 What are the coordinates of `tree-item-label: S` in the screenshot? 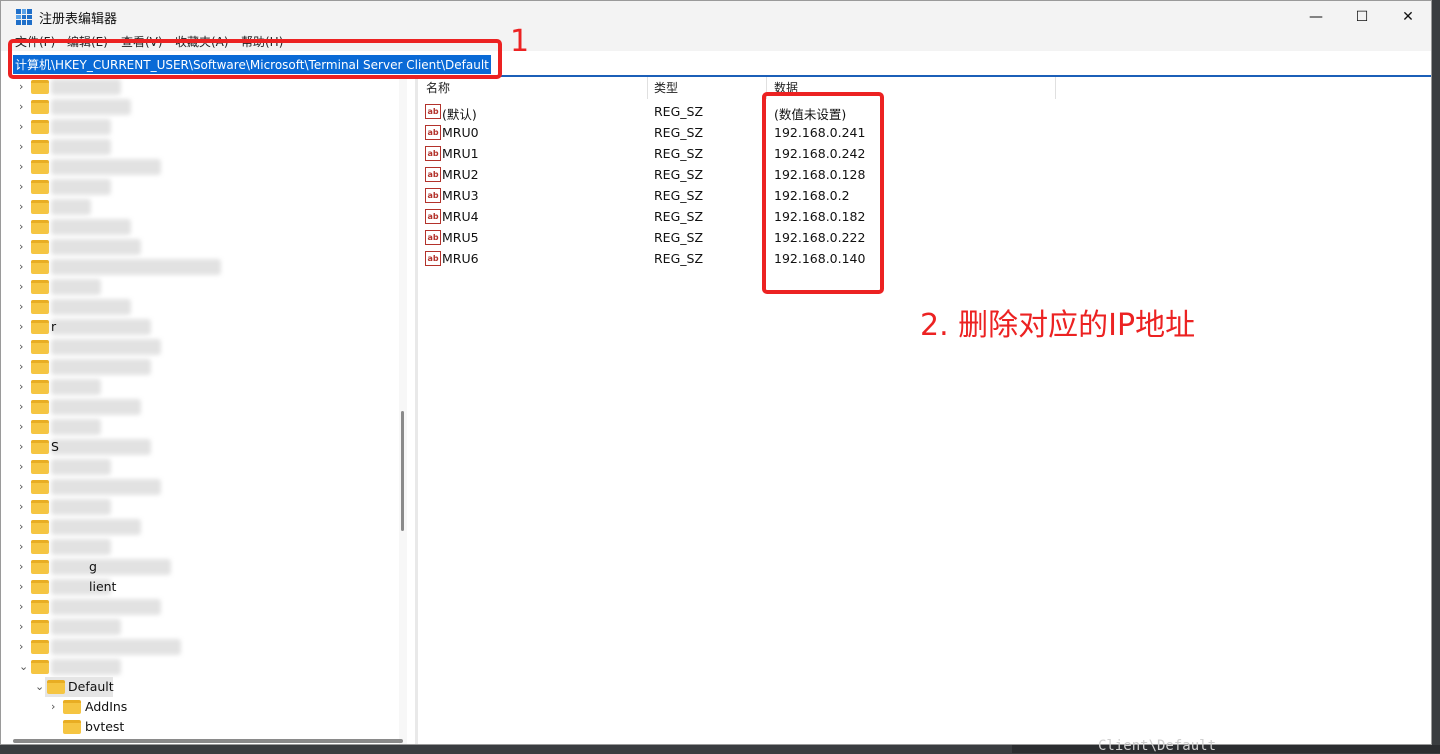 It's located at (55, 446).